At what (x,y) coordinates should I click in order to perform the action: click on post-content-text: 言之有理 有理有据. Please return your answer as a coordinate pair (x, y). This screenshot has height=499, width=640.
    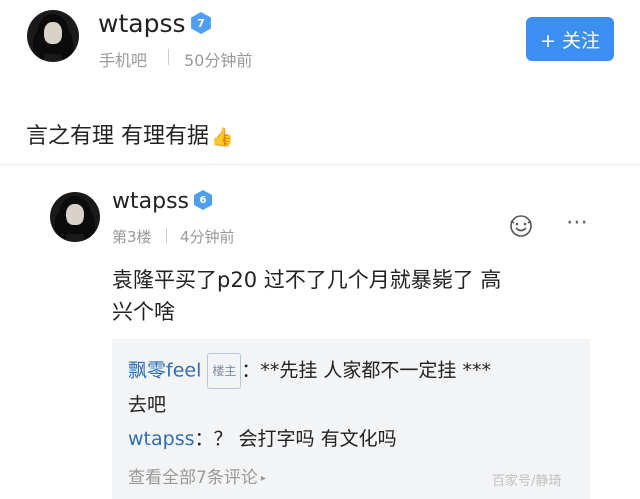
    Looking at the image, I should click on (117, 136).